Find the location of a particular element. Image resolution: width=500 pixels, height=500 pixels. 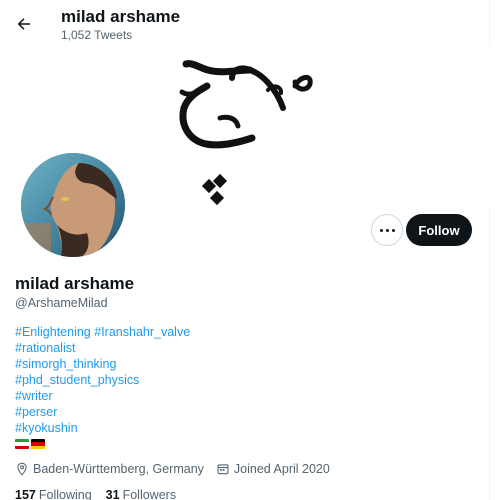

iran-flag-icon is located at coordinates (22, 444).